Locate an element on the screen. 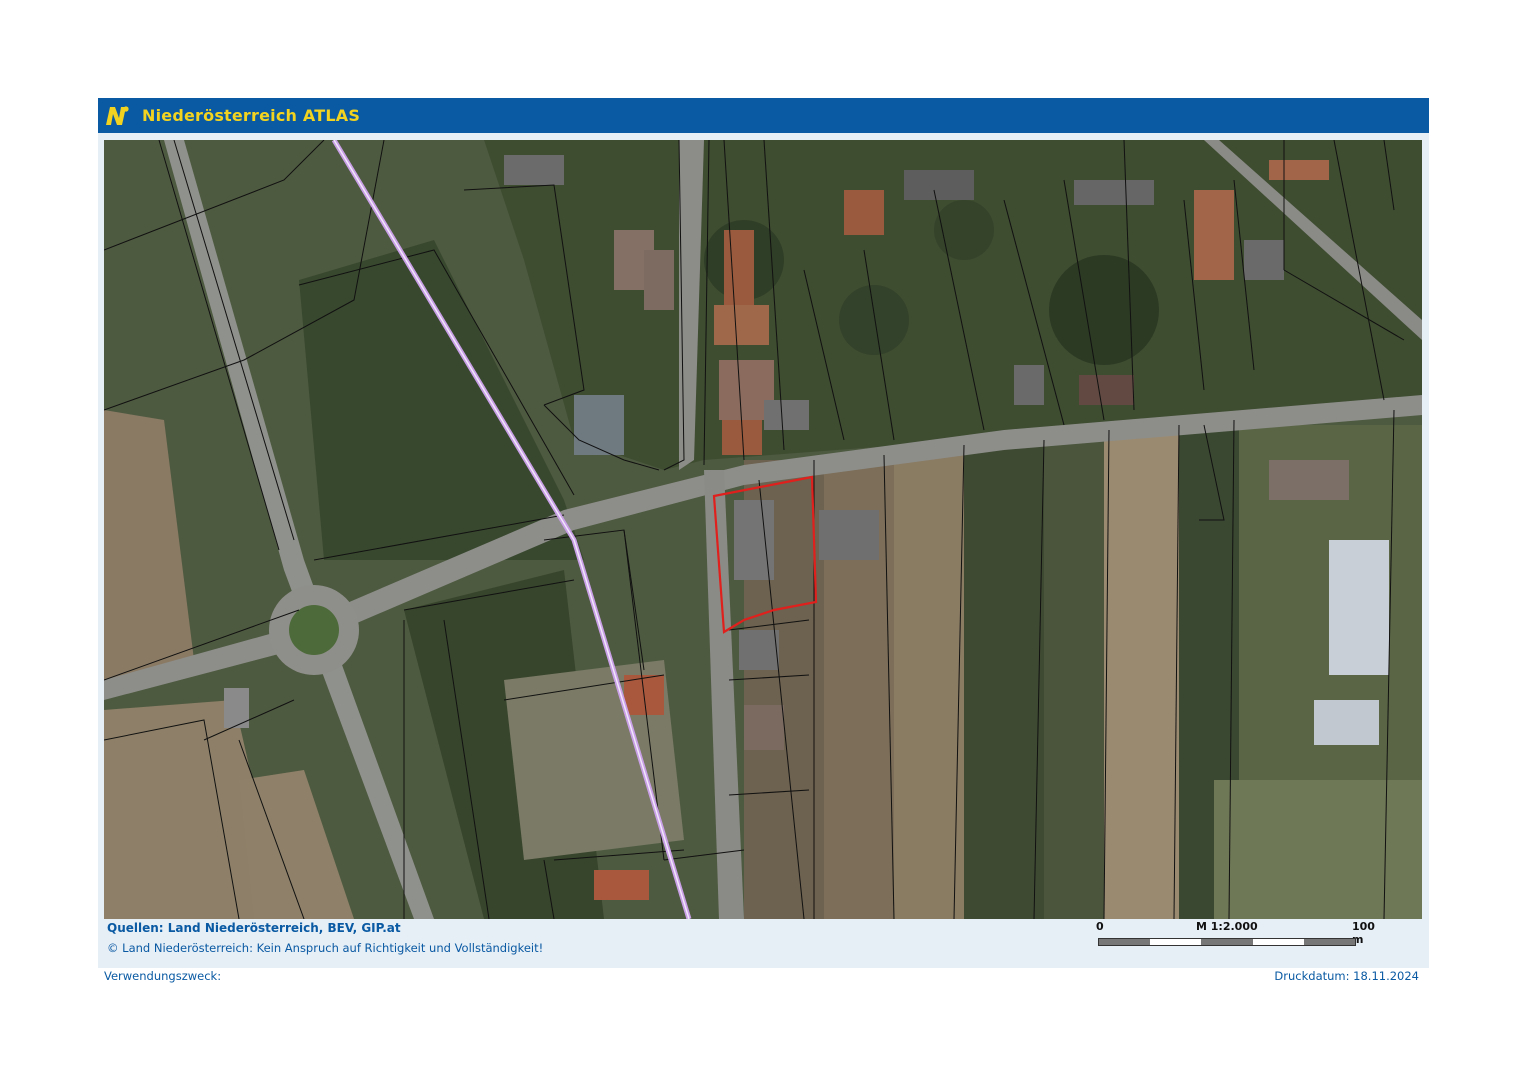 This screenshot has width=1527, height=1080. noe-logo-icon is located at coordinates (117, 116).